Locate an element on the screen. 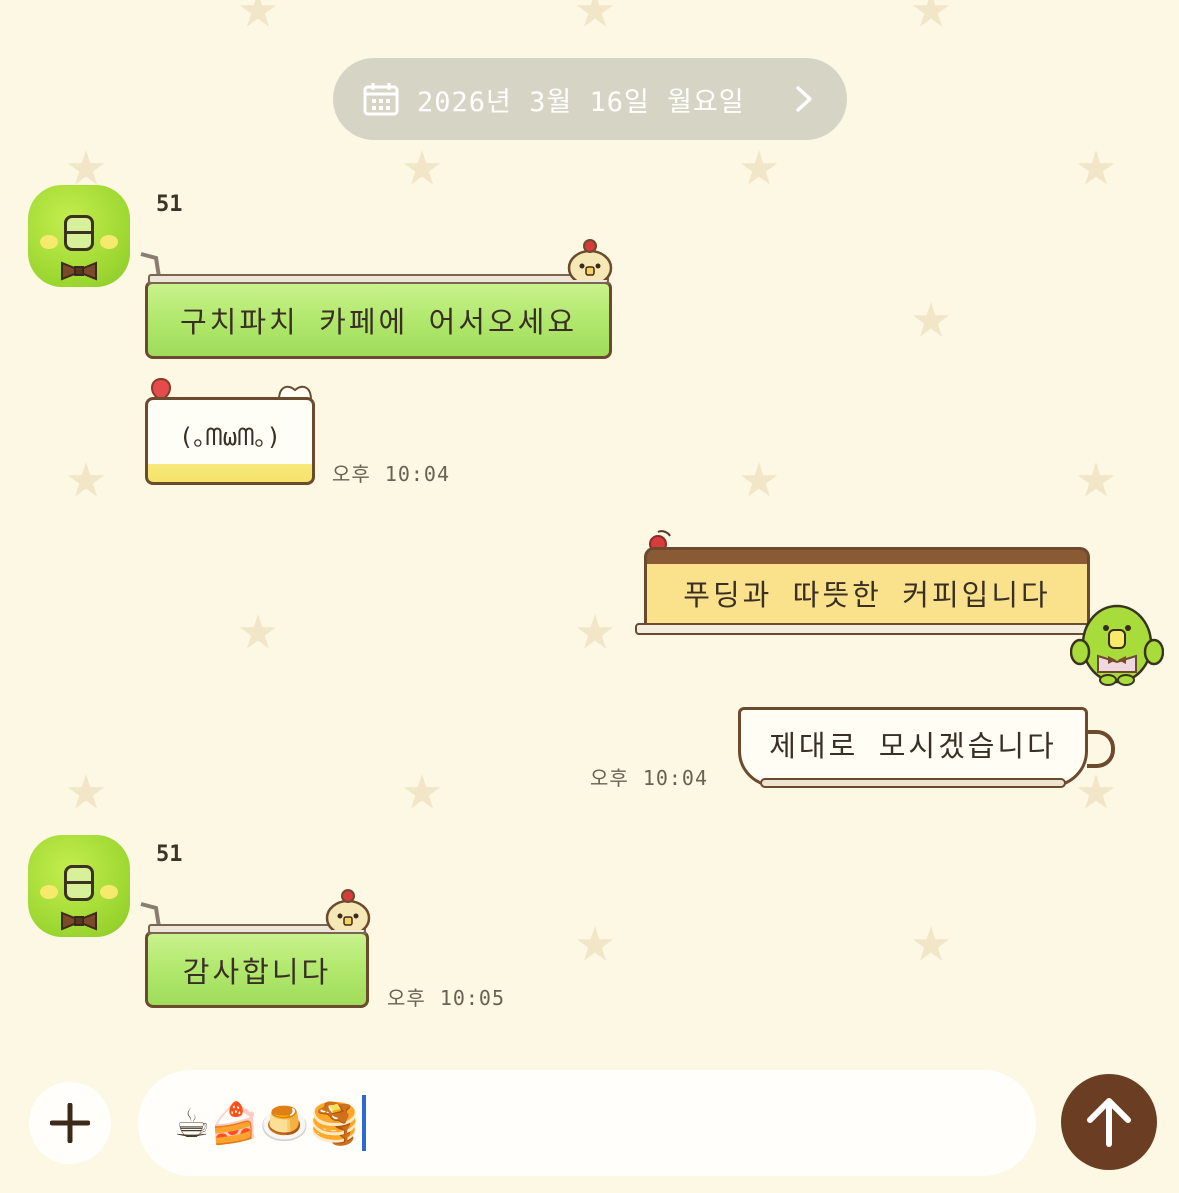 This screenshot has width=1179, height=1193. message-text: 감사합니다 is located at coordinates (257, 971).